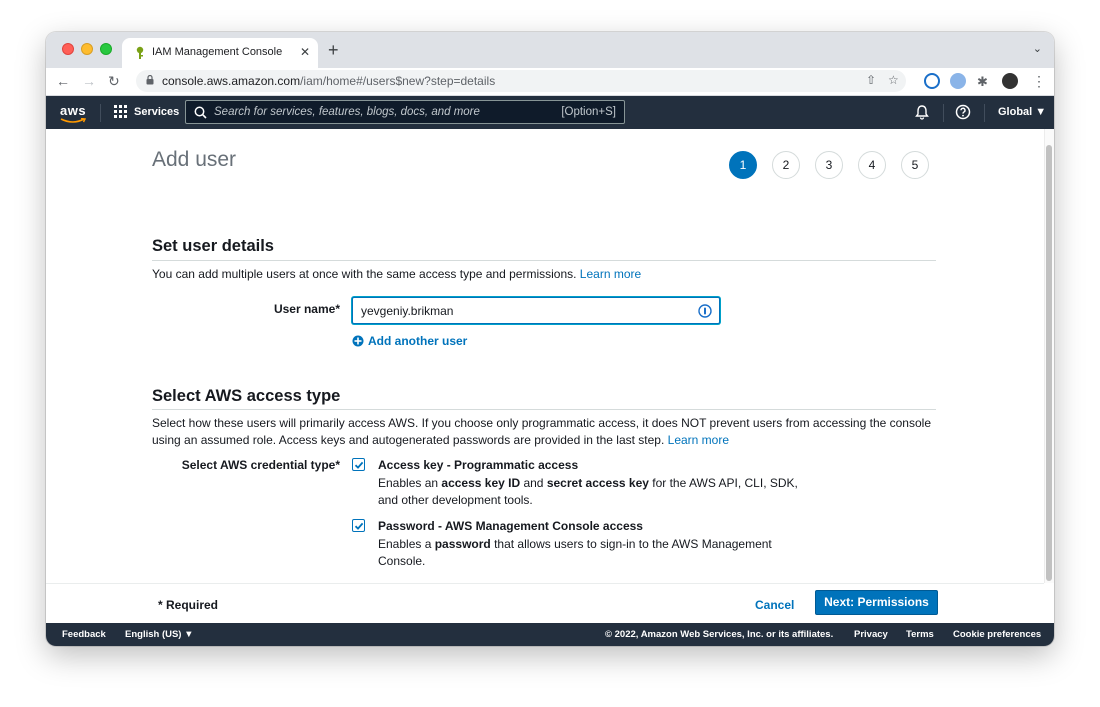  Describe the element at coordinates (932, 81) in the screenshot. I see `password-manager-extension-icon` at that location.